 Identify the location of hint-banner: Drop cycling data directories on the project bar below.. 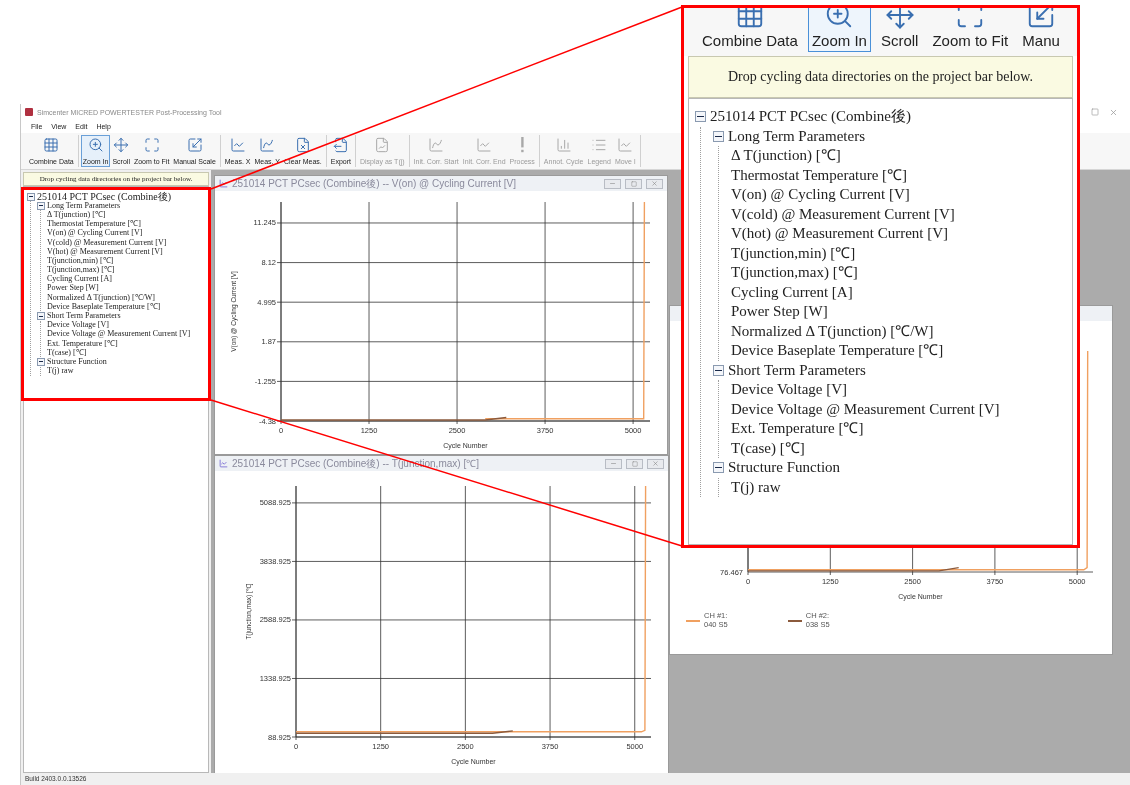
(880, 77).